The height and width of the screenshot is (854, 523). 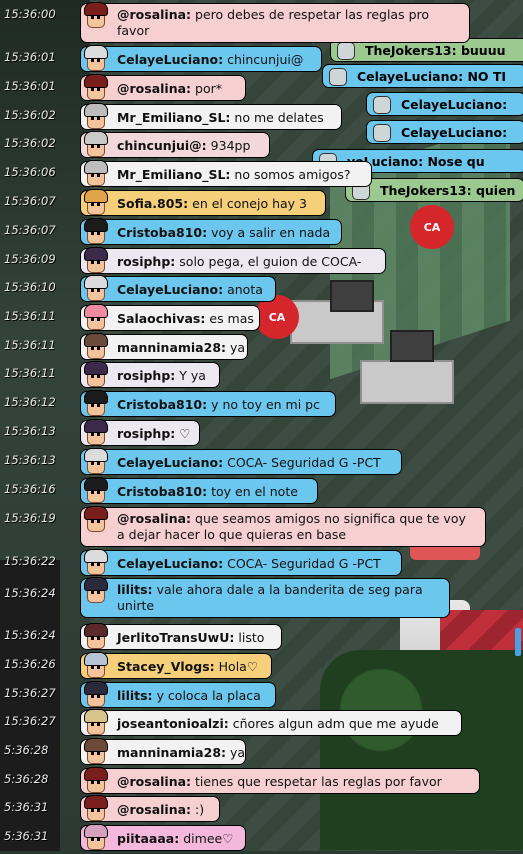 I want to click on message-content: @rosalina: por*, so click(x=169, y=88).